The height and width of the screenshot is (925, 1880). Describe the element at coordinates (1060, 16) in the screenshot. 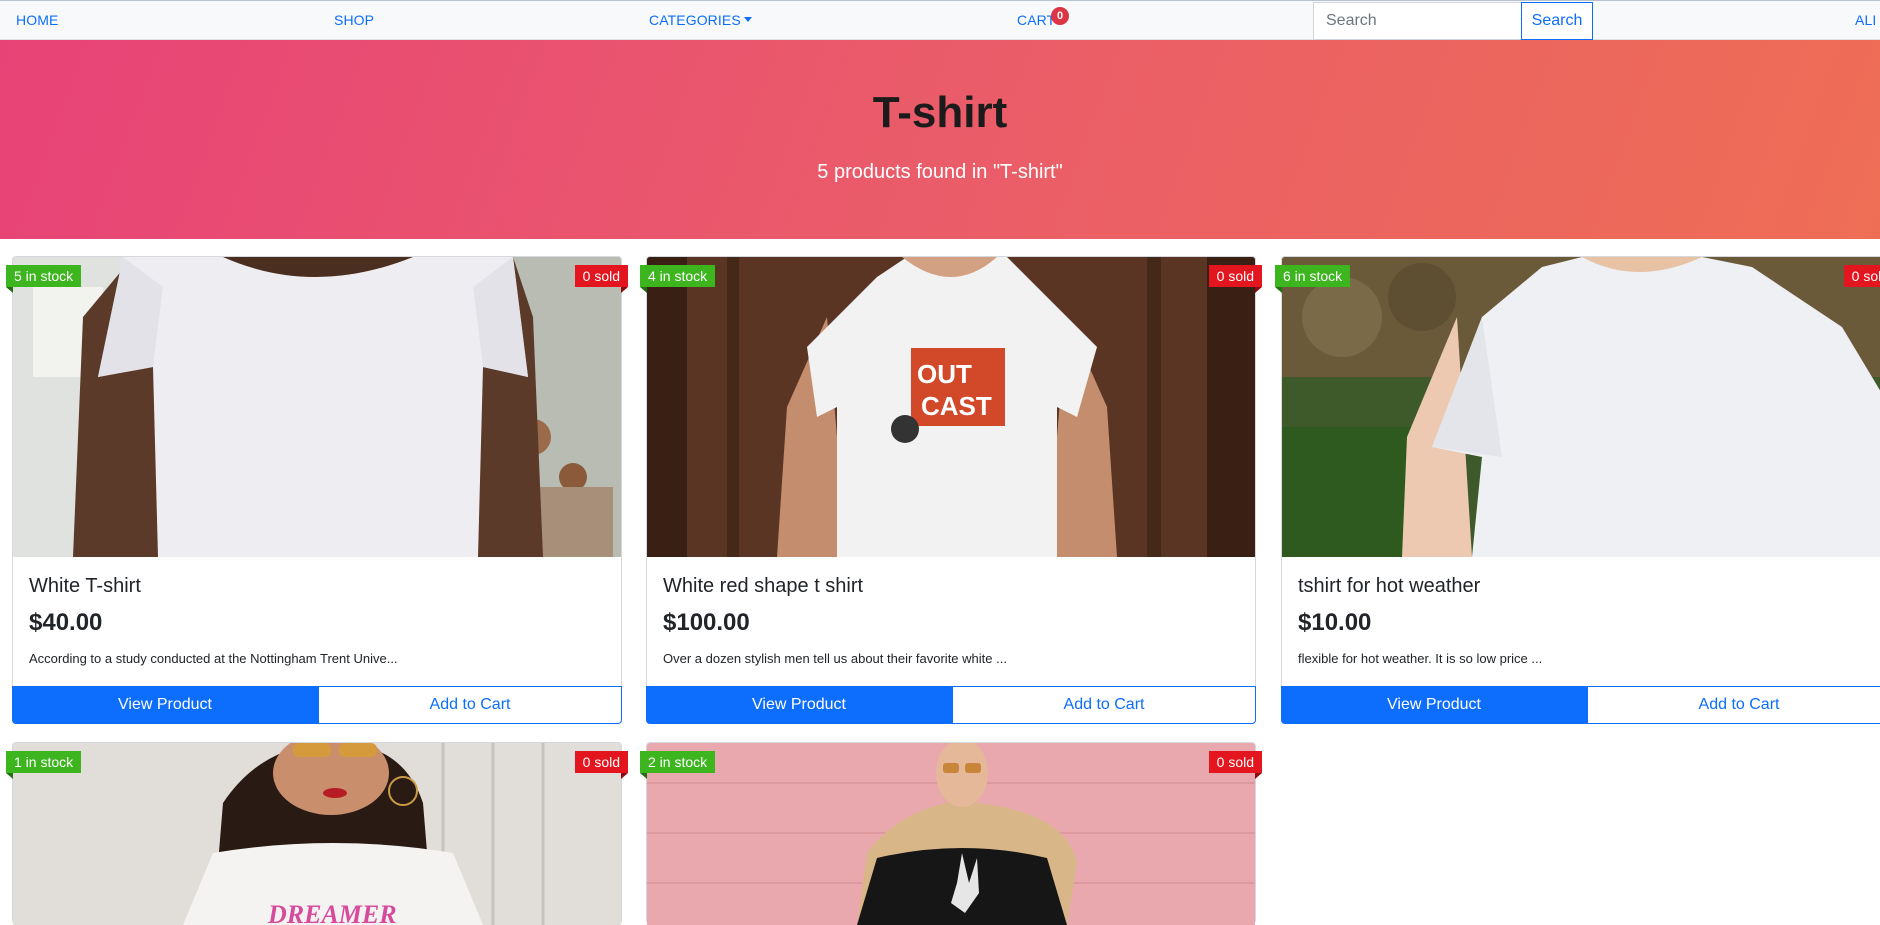

I see `cart-count-badge: 0` at that location.